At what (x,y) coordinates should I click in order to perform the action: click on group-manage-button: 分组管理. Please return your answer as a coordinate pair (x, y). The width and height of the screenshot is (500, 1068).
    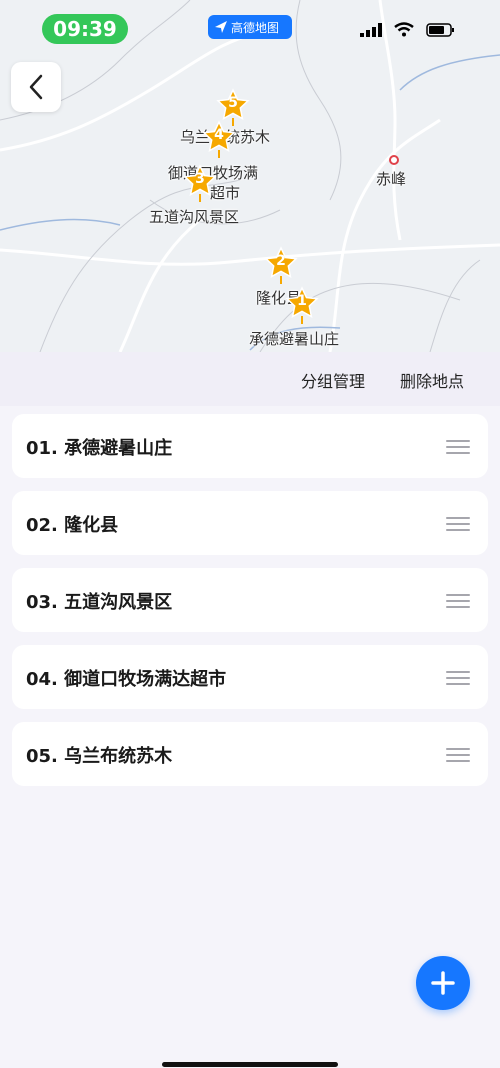
    Looking at the image, I should click on (333, 380).